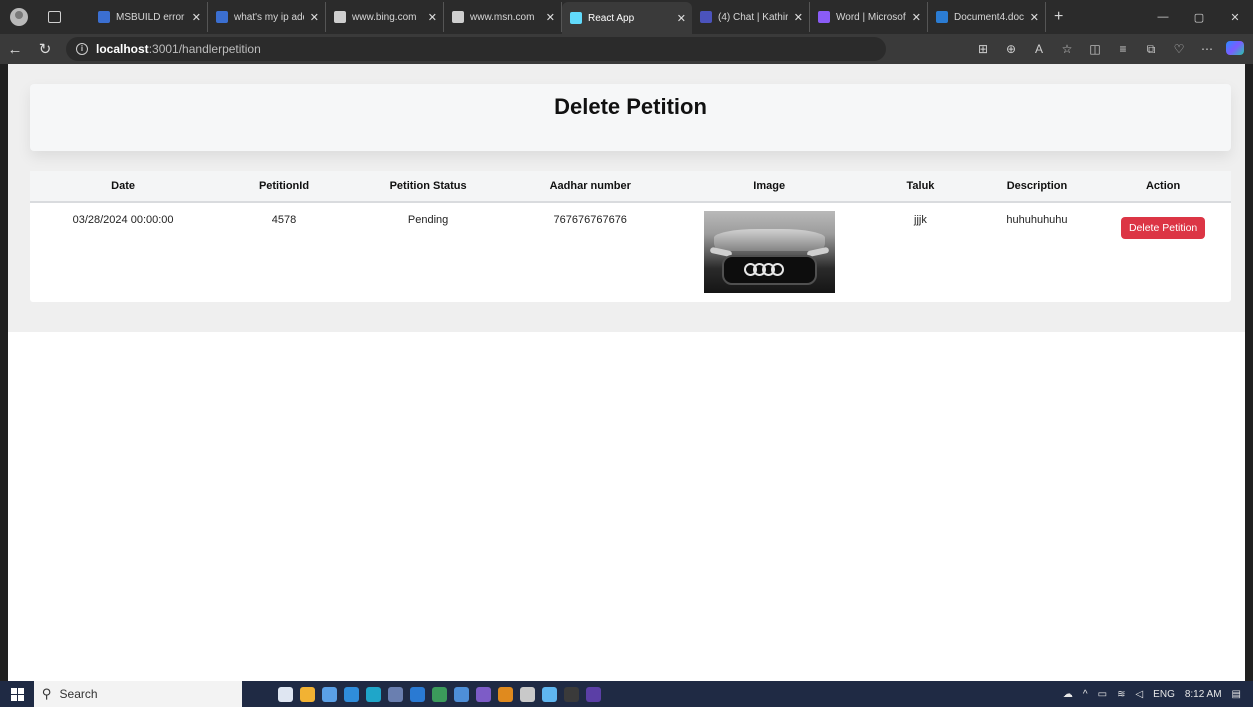 The width and height of the screenshot is (1253, 707). I want to click on close-window-button: ✕, so click(1235, 17).